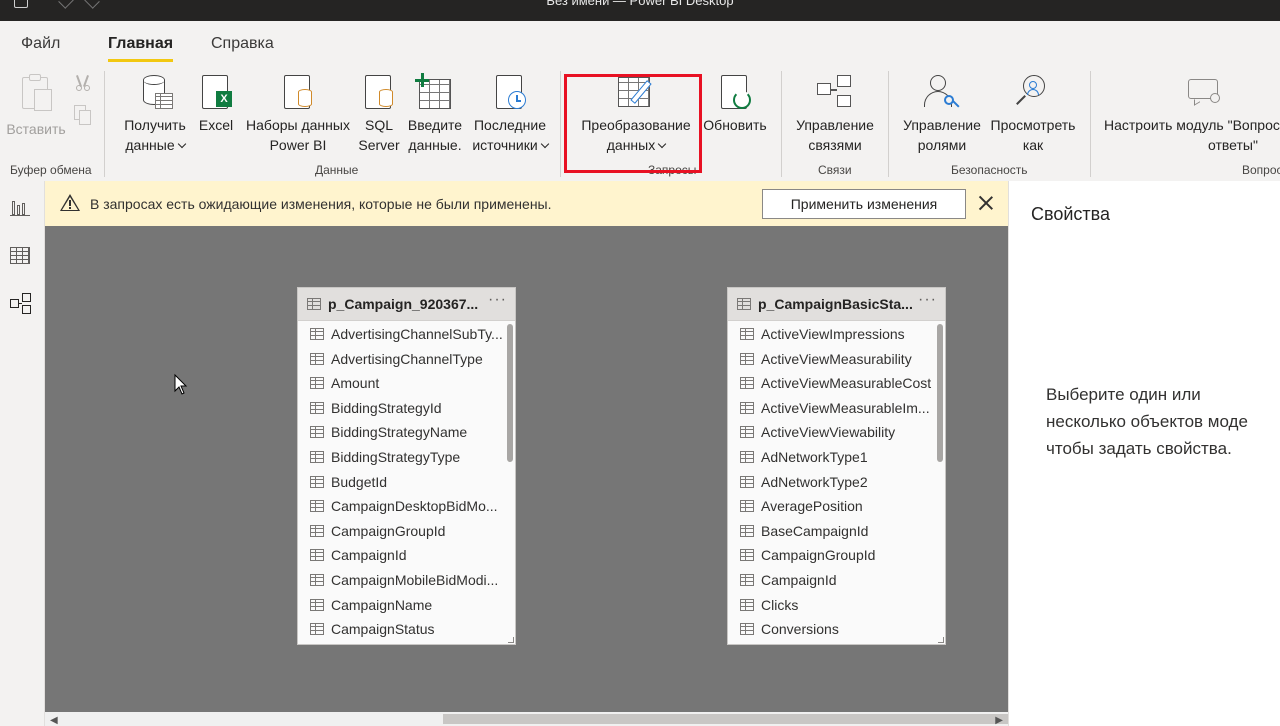 The image size is (1280, 726). I want to click on field-item: BaseCampaignId, so click(832, 531).